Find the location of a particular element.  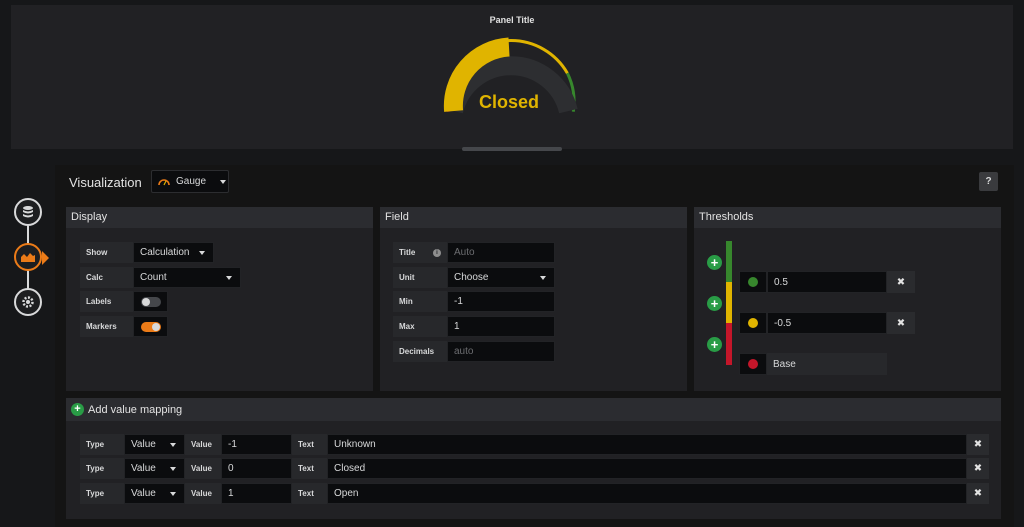

threshold-value-input: -0.5 is located at coordinates (827, 323).